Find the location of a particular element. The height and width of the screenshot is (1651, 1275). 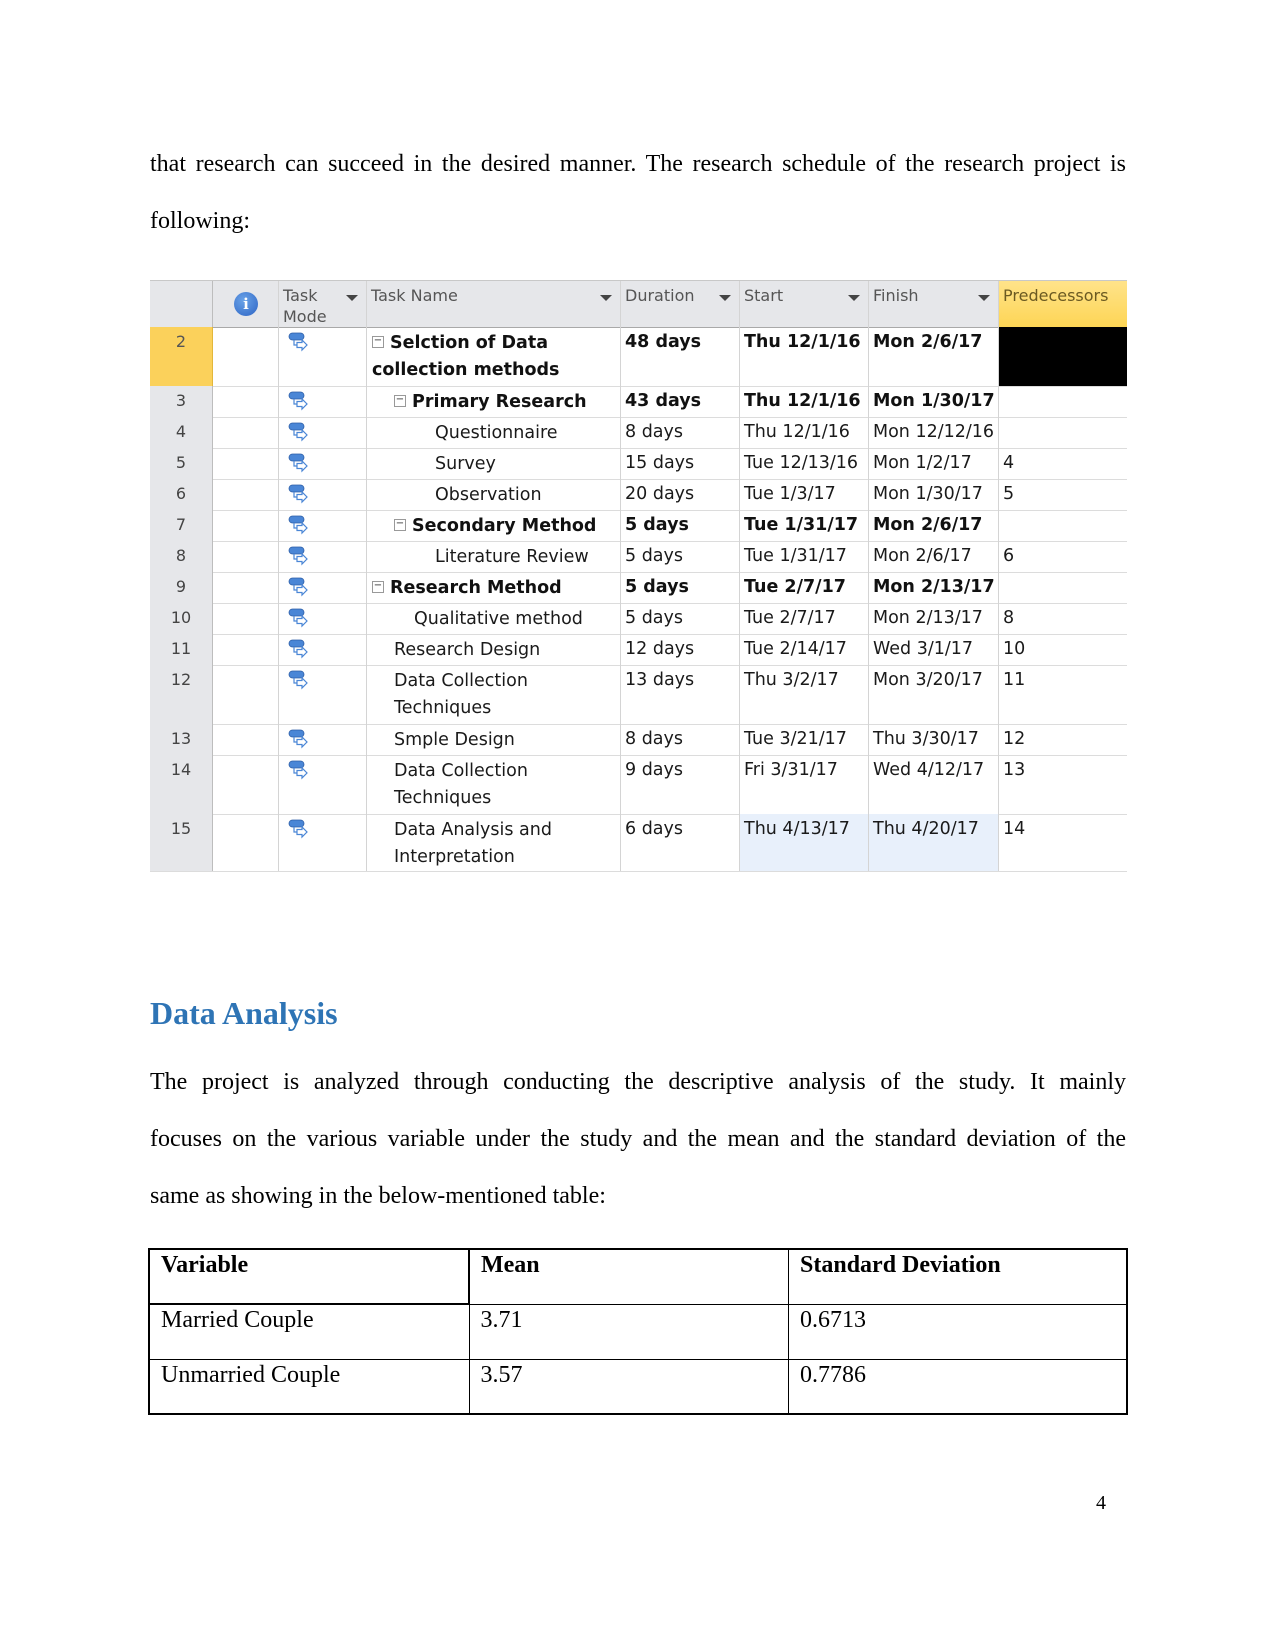

start-cell: Tue 2/14/17 is located at coordinates (804, 649).